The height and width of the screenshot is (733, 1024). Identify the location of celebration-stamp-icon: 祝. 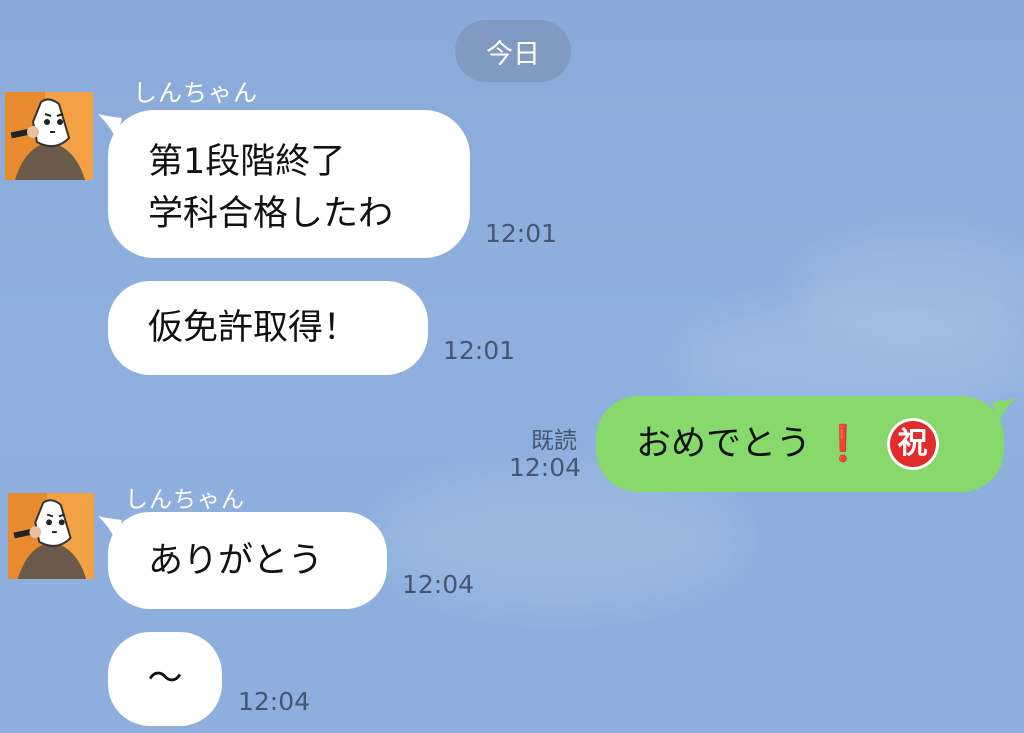
(912, 444).